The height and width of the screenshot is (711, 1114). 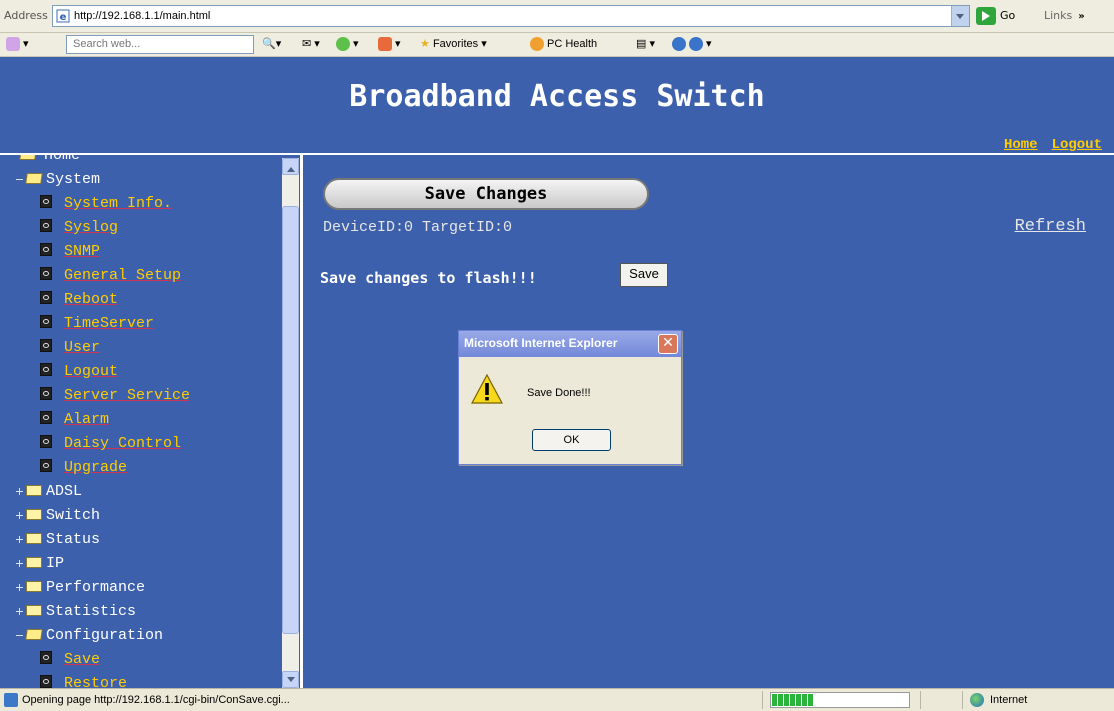 I want to click on sidebar-item-switch: Switch, so click(x=141, y=515).